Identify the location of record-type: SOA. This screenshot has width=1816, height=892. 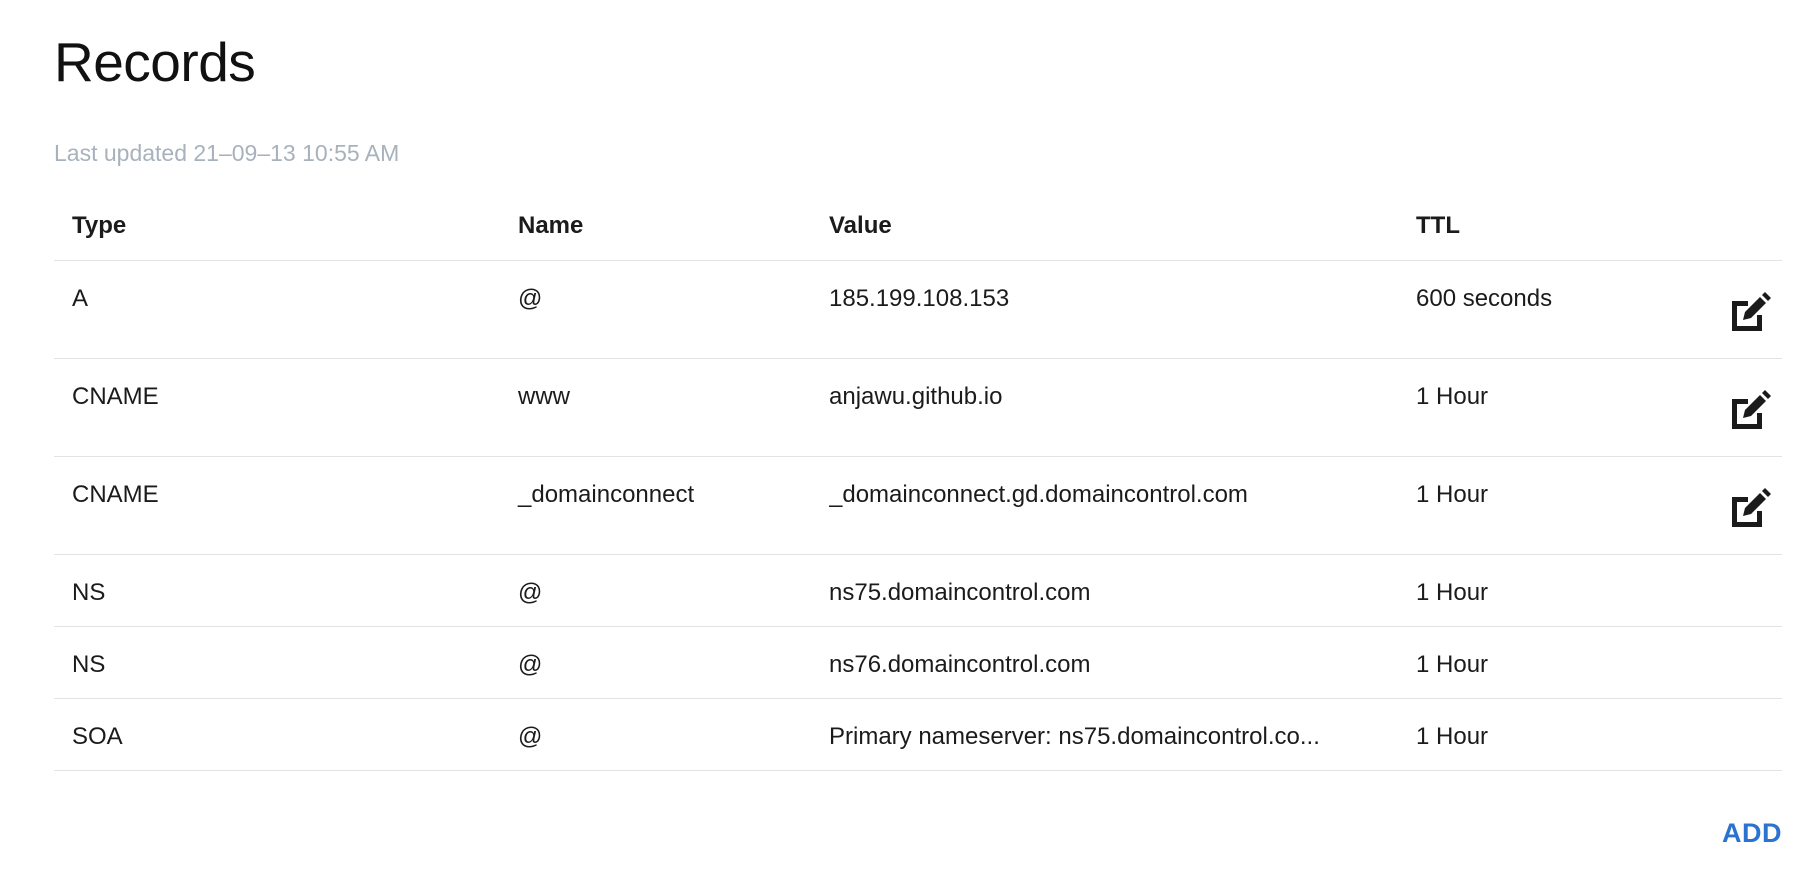
(97, 736).